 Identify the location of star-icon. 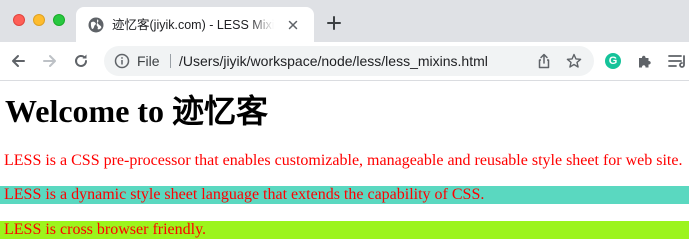
(574, 61).